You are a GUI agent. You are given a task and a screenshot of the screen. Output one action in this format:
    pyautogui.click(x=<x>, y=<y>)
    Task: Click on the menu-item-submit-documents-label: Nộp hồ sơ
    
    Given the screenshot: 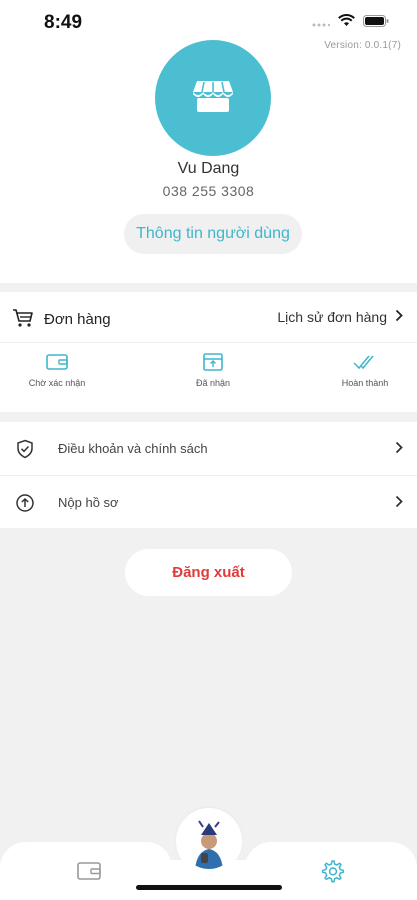 What is the action you would take?
    pyautogui.click(x=88, y=502)
    